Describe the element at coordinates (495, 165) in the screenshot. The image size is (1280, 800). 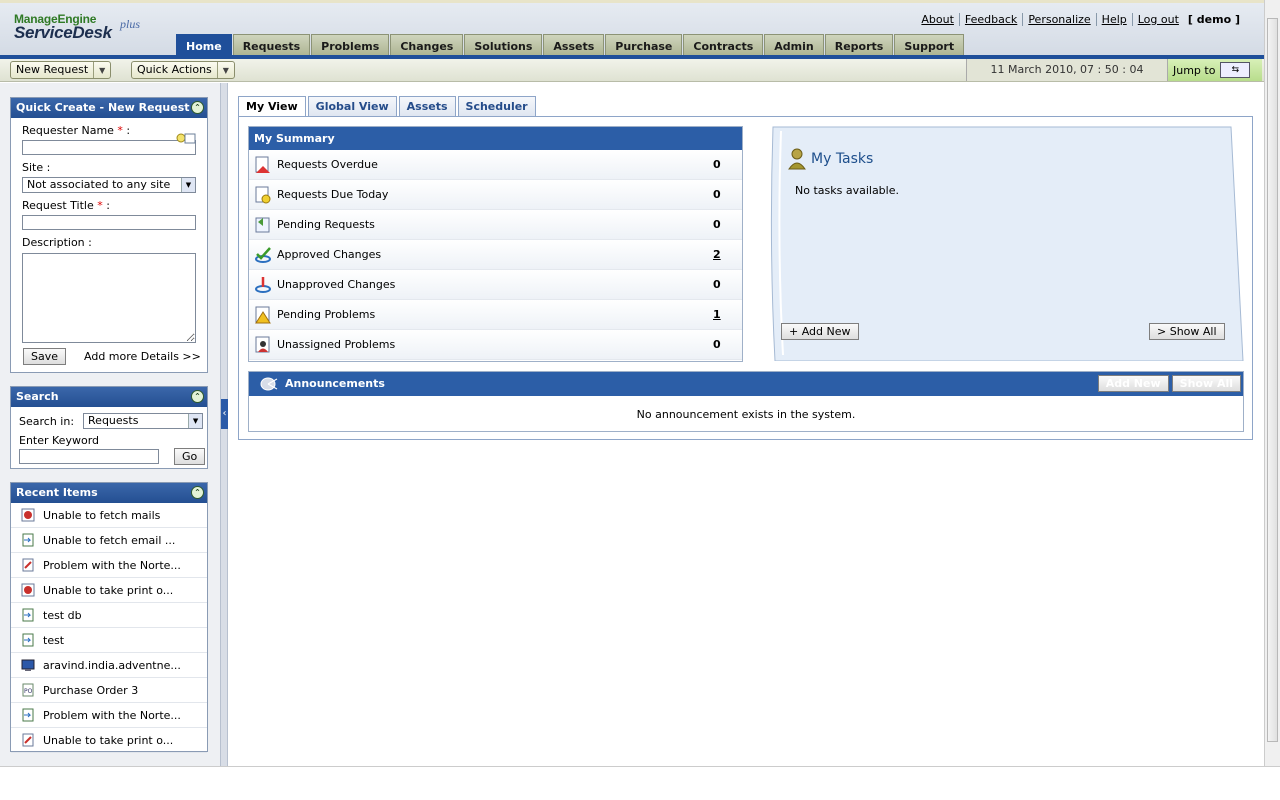
I see `summary-row: Requests Overdue 0` at that location.